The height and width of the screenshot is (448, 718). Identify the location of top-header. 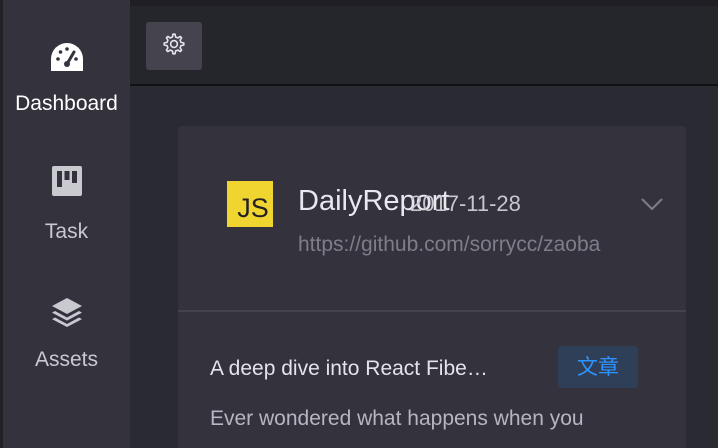
(424, 46).